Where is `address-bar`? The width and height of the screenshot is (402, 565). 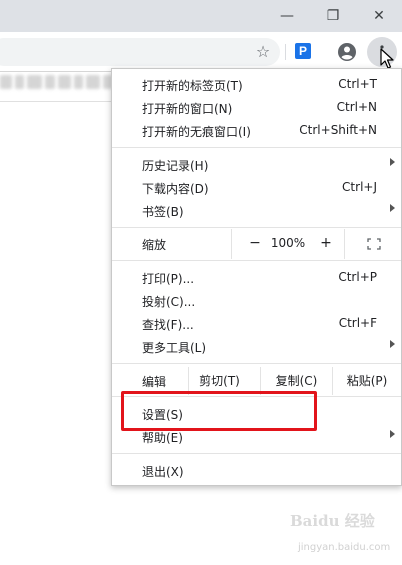
address-bar is located at coordinates (140, 52).